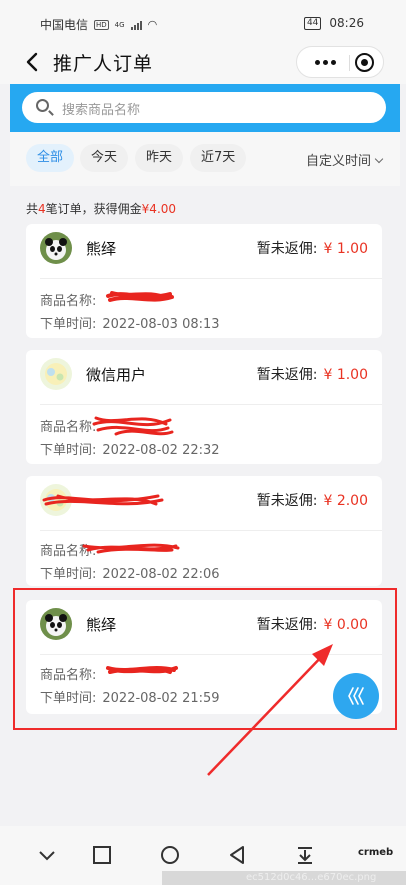  What do you see at coordinates (325, 62) in the screenshot?
I see `more-dots-icon` at bounding box center [325, 62].